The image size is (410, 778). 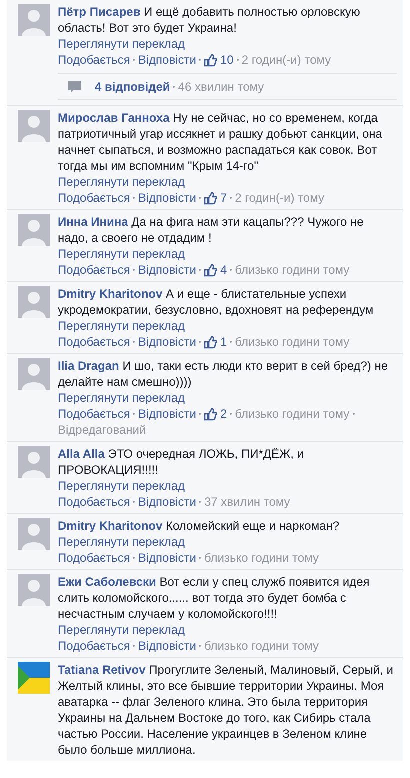 What do you see at coordinates (199, 526) in the screenshot?
I see `comment-text: Dmitry Kharitonov Коломейский еще и наркоман?` at bounding box center [199, 526].